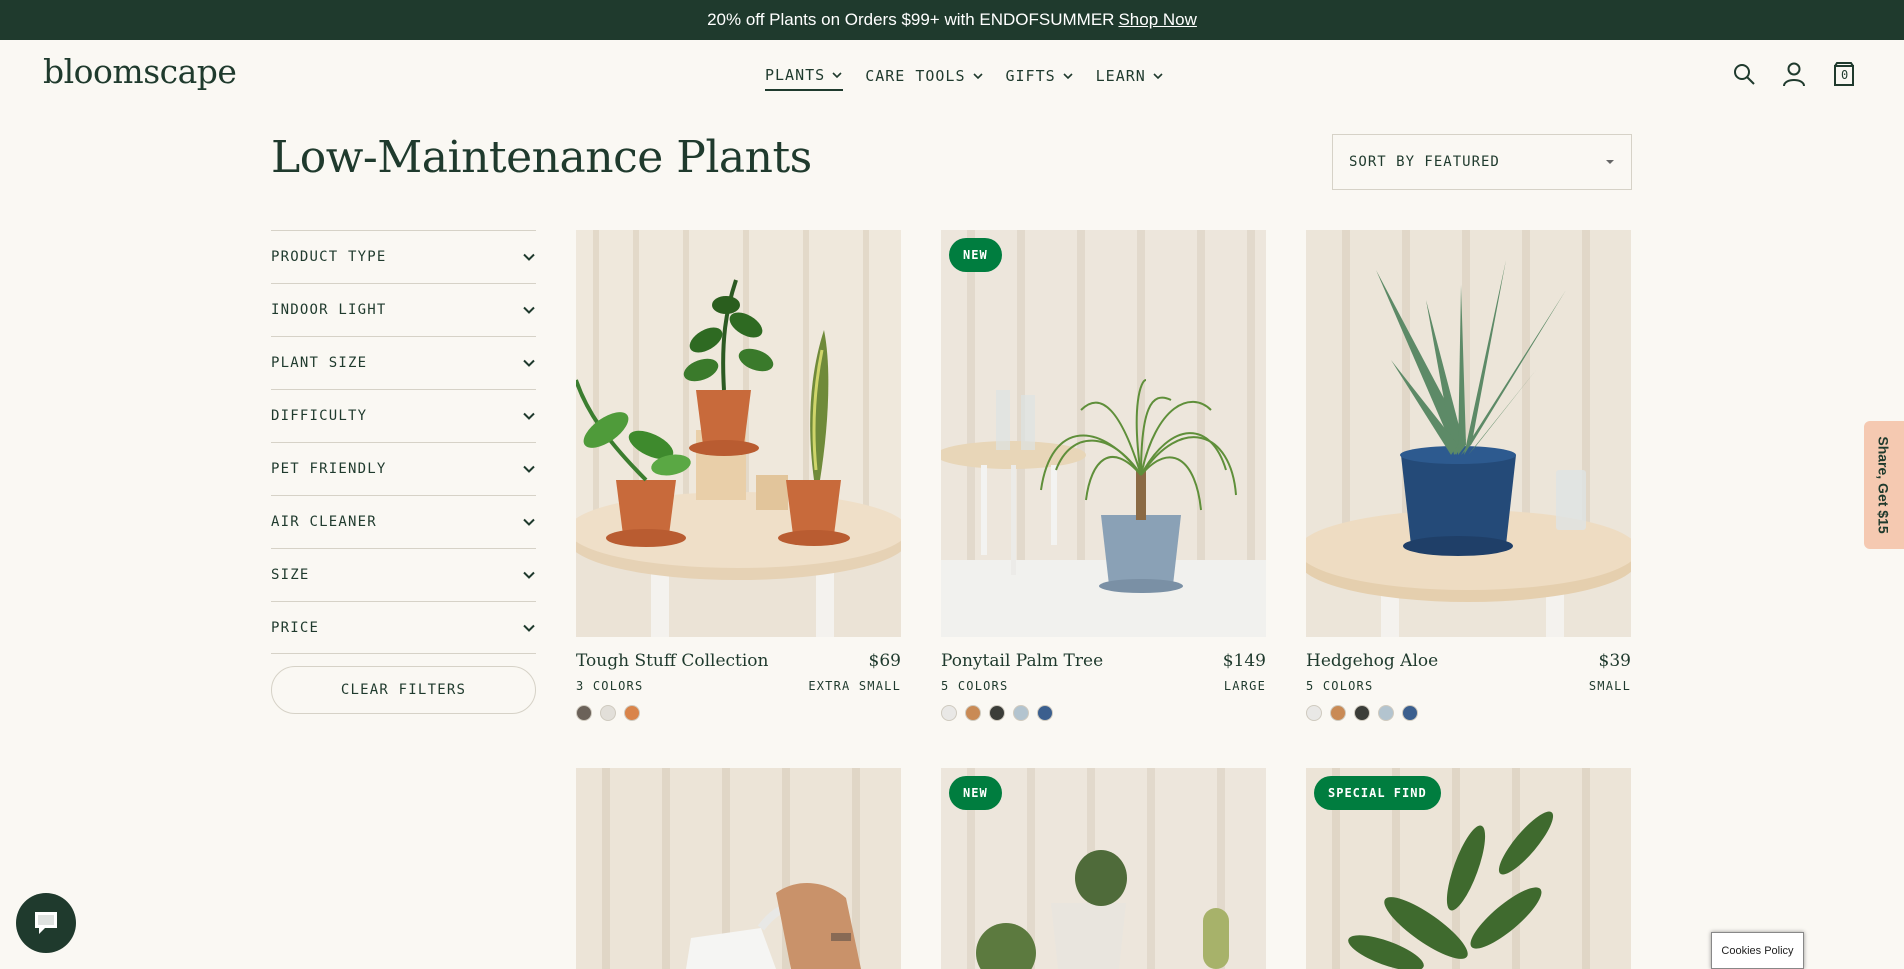 The image size is (1904, 969). Describe the element at coordinates (1424, 162) in the screenshot. I see `sort-label: SORT BY FEATURED` at that location.